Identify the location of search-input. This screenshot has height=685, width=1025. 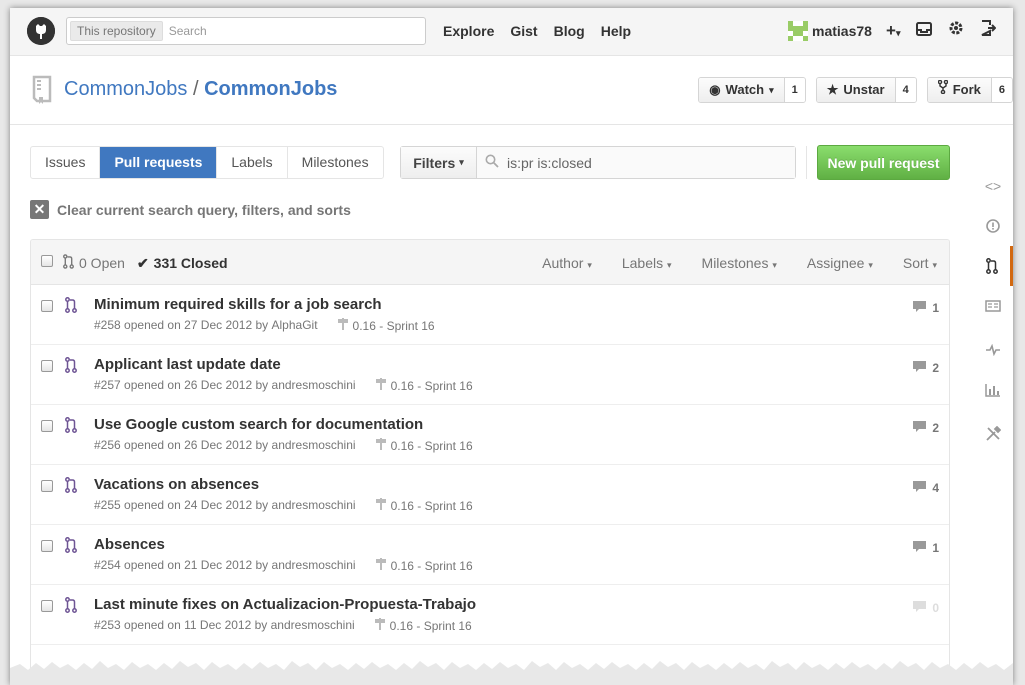
(287, 31).